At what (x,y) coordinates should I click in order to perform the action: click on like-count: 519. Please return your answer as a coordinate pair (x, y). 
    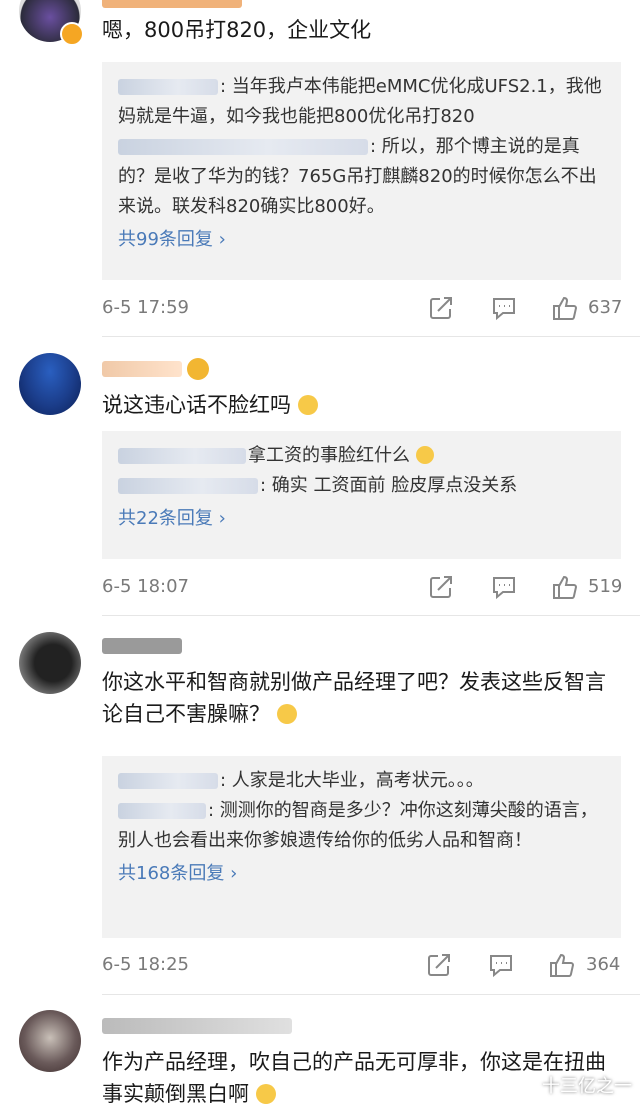
    Looking at the image, I should click on (605, 586).